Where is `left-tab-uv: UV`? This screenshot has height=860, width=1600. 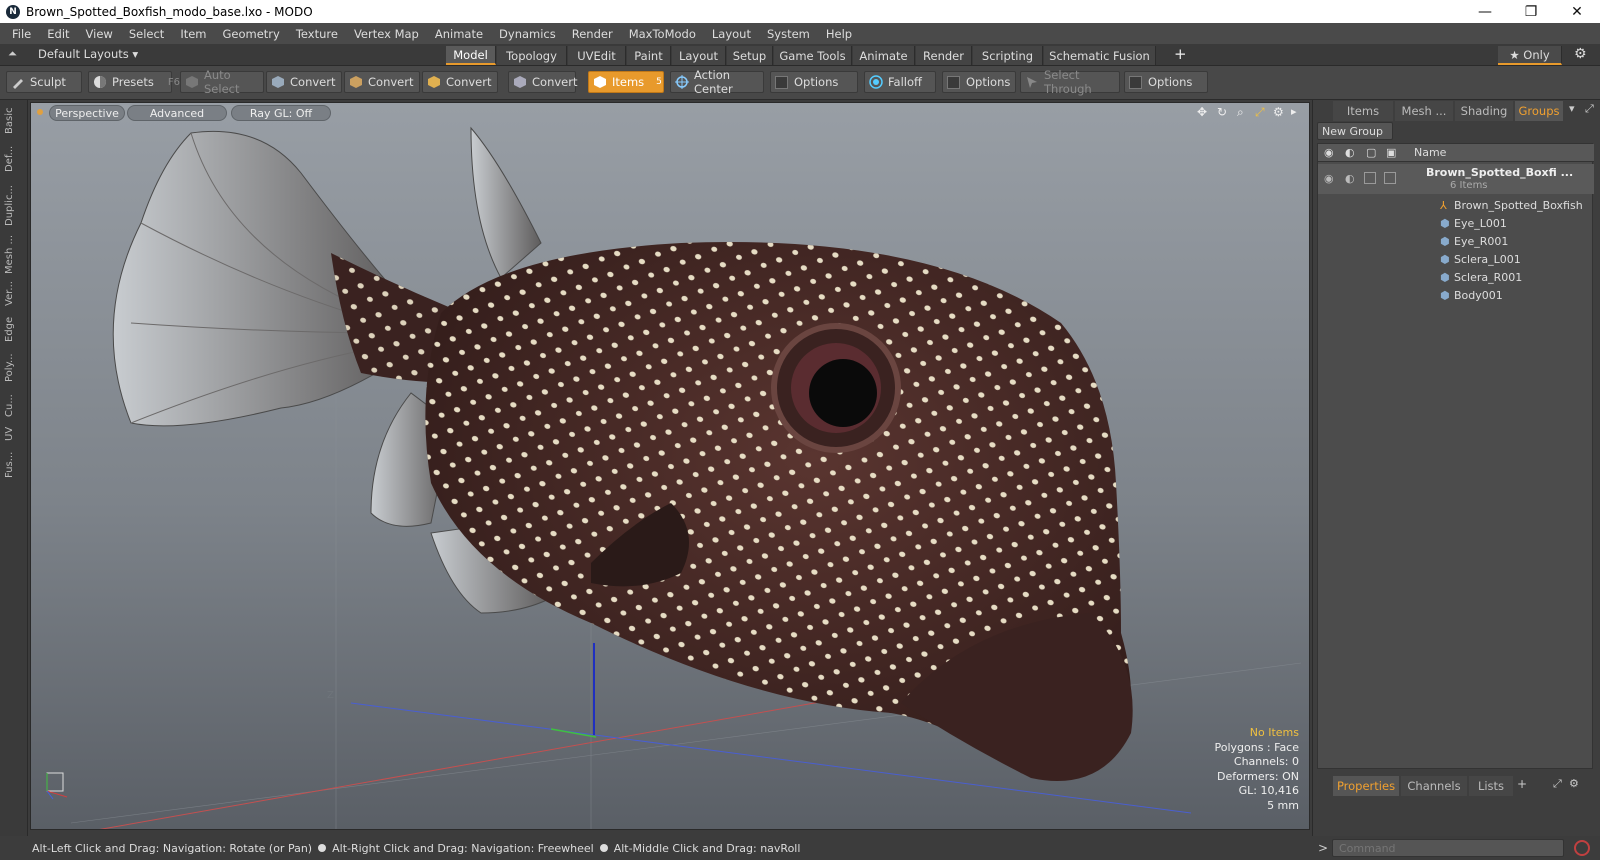 left-tab-uv: UV is located at coordinates (14, 434).